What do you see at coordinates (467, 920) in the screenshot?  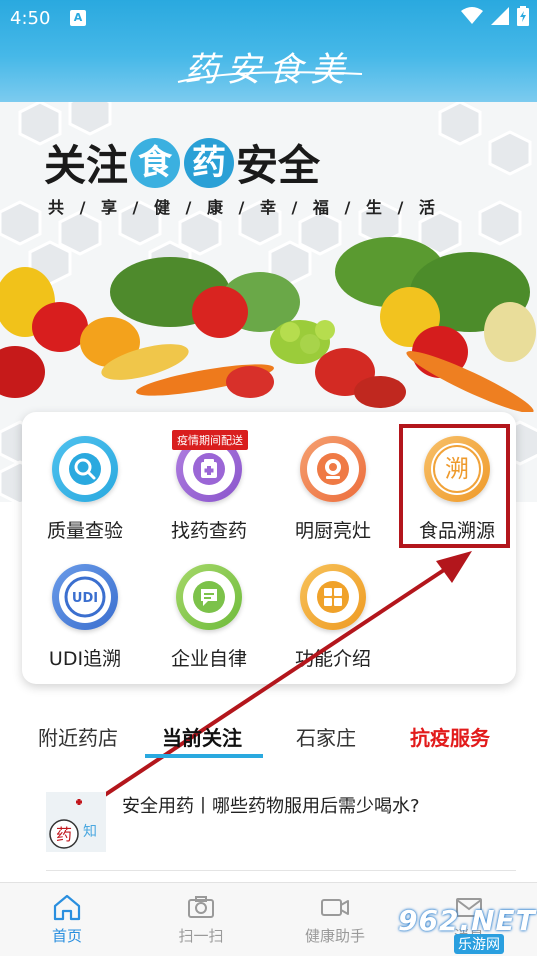 I see `watermark-main: 962.NET` at bounding box center [467, 920].